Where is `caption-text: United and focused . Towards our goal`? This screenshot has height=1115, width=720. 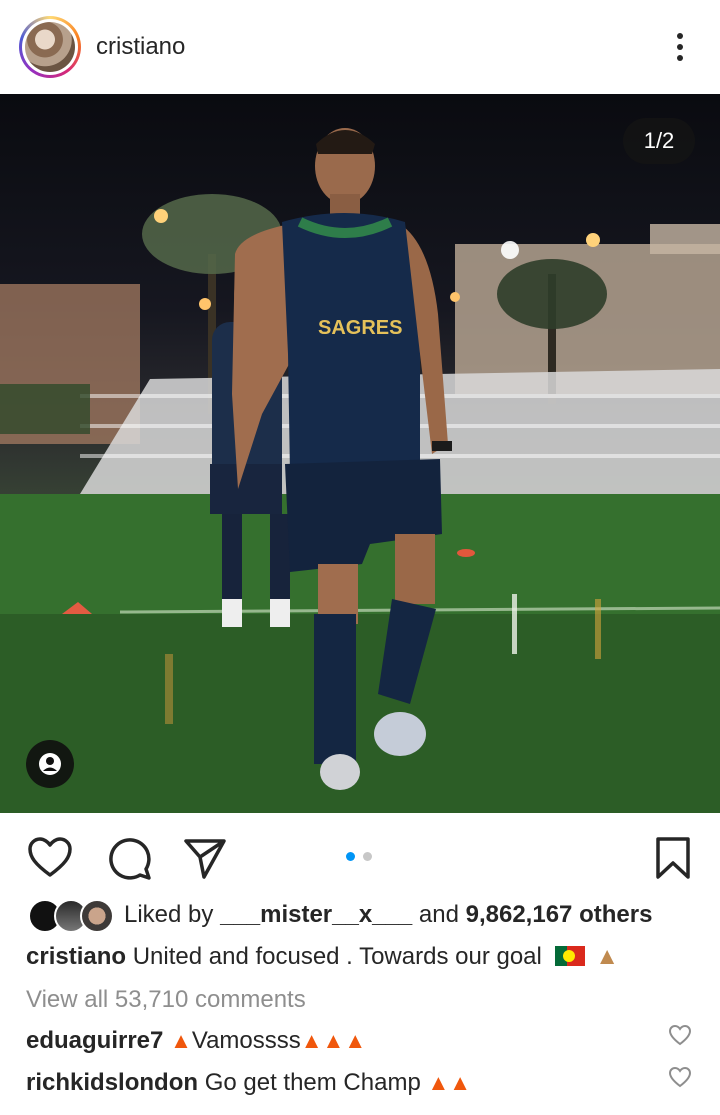
caption-text: United and focused . Towards our goal is located at coordinates (337, 956).